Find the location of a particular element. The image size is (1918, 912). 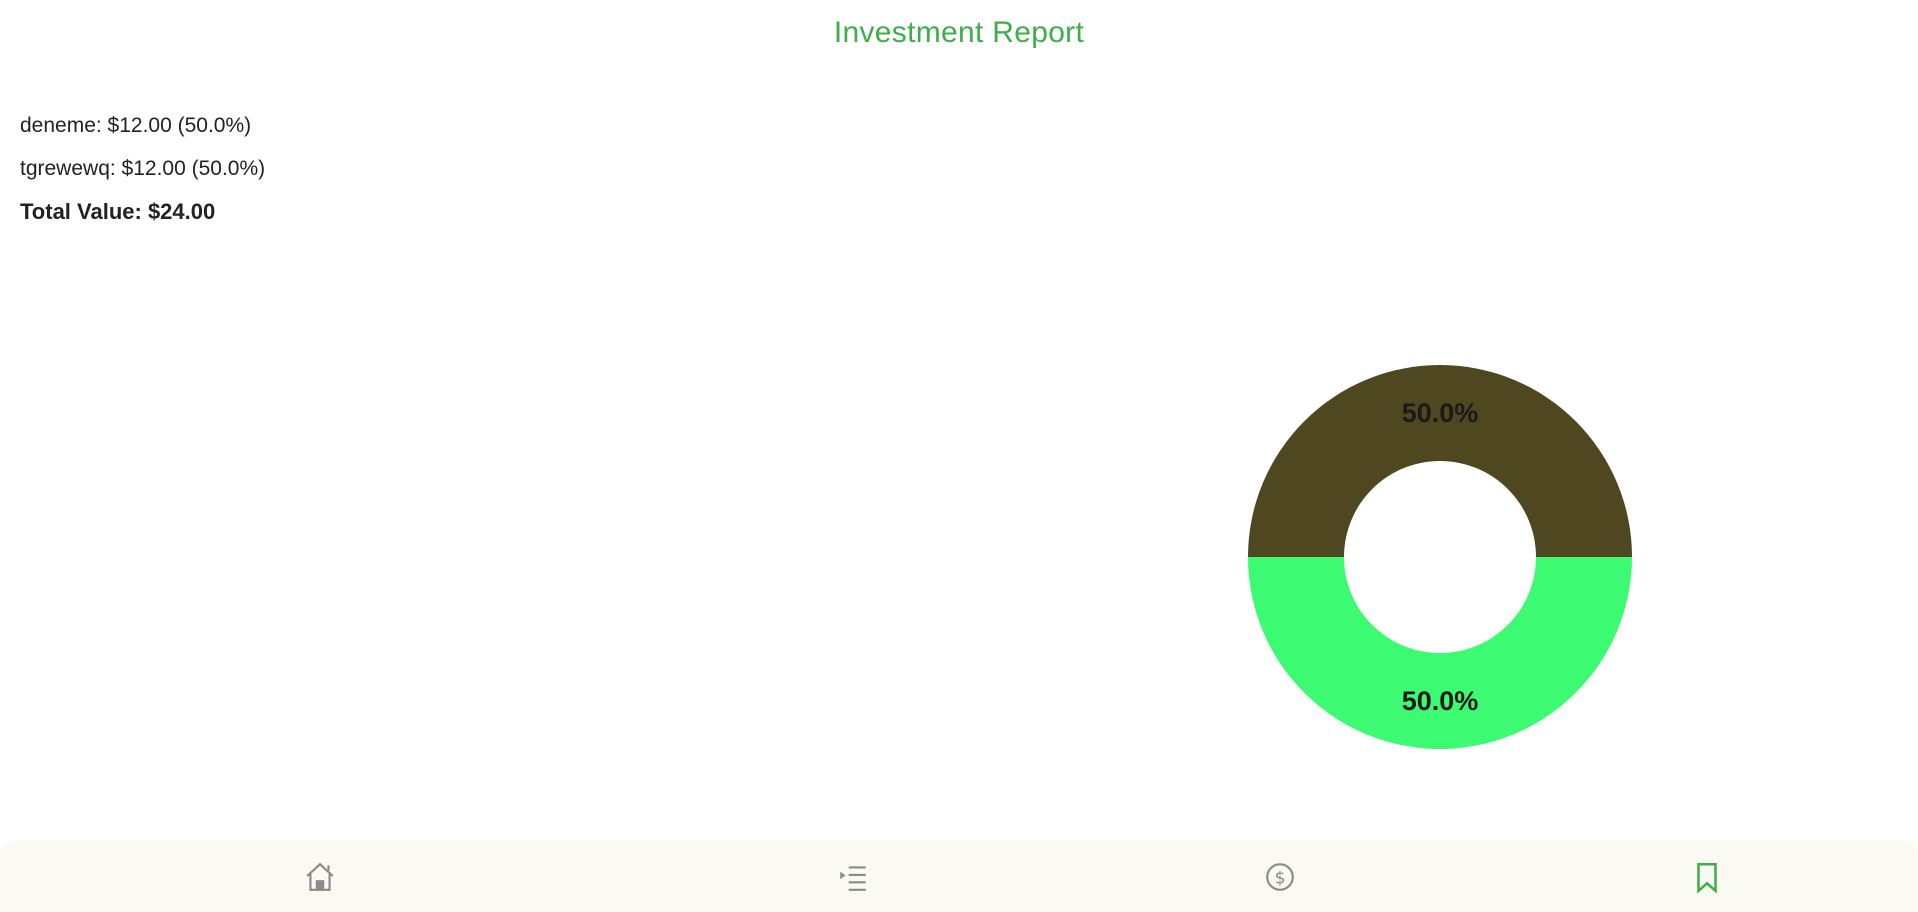

home-icon is located at coordinates (320, 876).